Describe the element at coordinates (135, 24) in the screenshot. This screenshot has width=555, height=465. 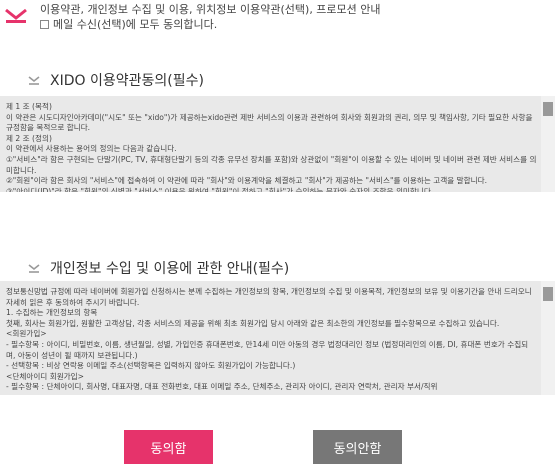
I see `agree-all-text-2: 메일 수신(선택)에 모두 동의합니다.` at that location.